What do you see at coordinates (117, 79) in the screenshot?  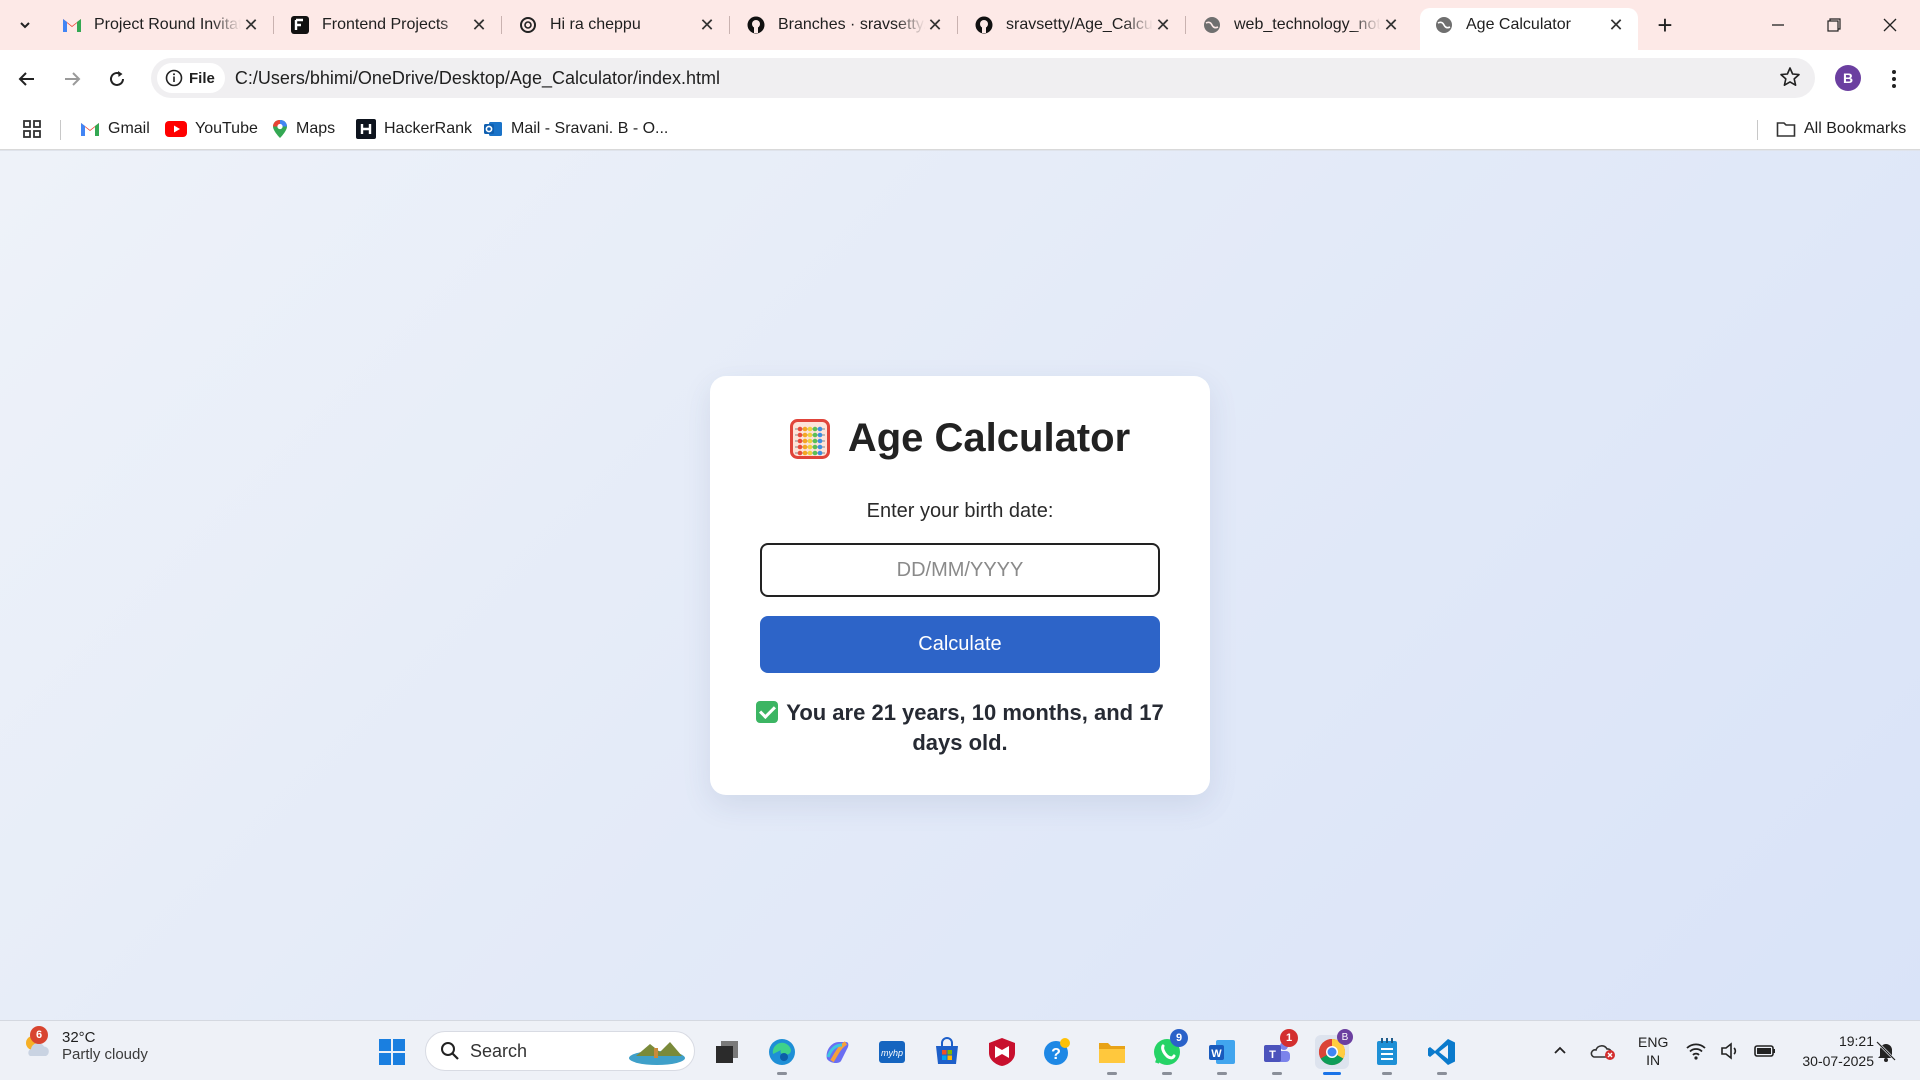 I see `reload-button` at bounding box center [117, 79].